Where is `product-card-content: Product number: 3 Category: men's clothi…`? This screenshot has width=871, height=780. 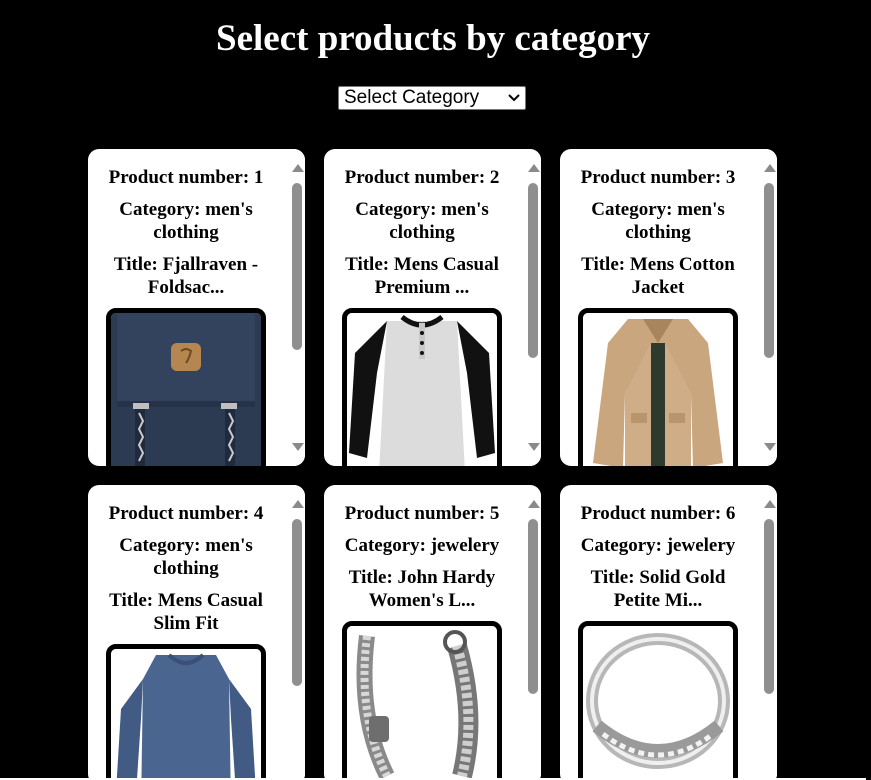 product-card-content: Product number: 3 Category: men's clothi… is located at coordinates (658, 307).